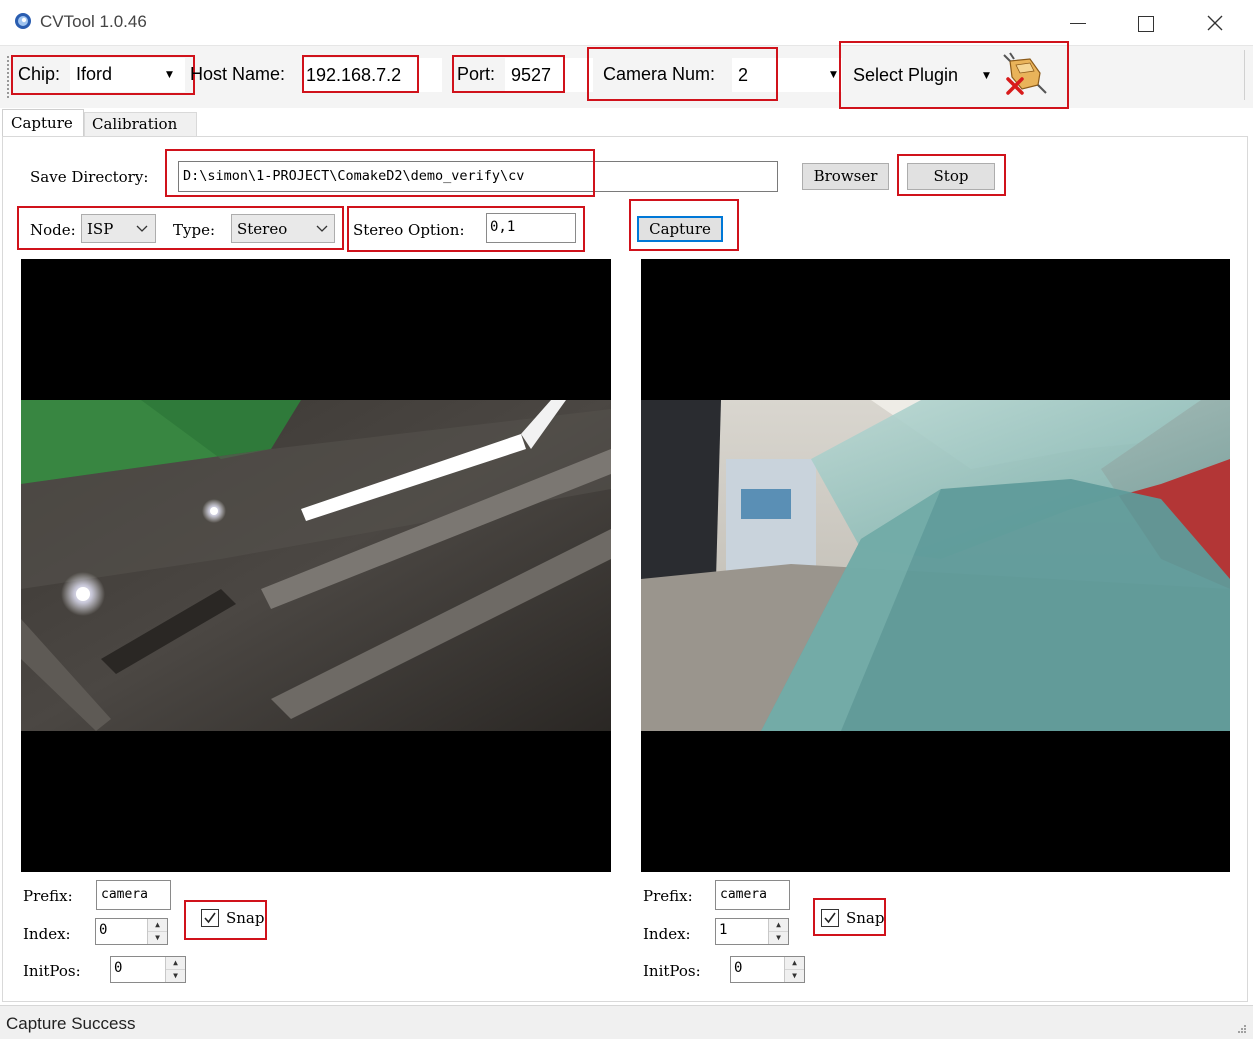  I want to click on window-title: CVTool 1.0.46, so click(93, 21).